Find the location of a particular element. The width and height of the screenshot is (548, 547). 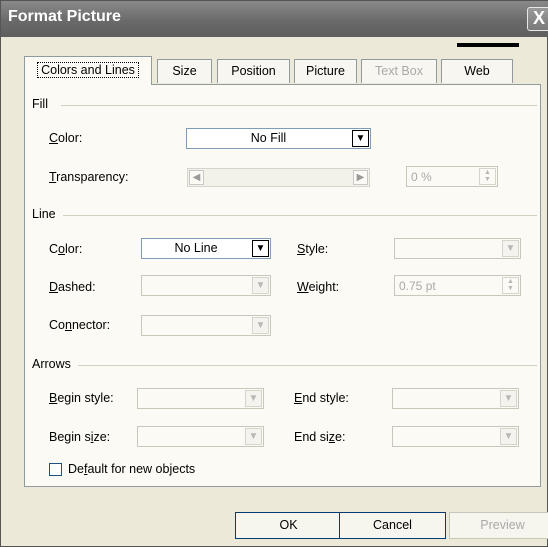

weight-value: 0.75 pt is located at coordinates (417, 286).